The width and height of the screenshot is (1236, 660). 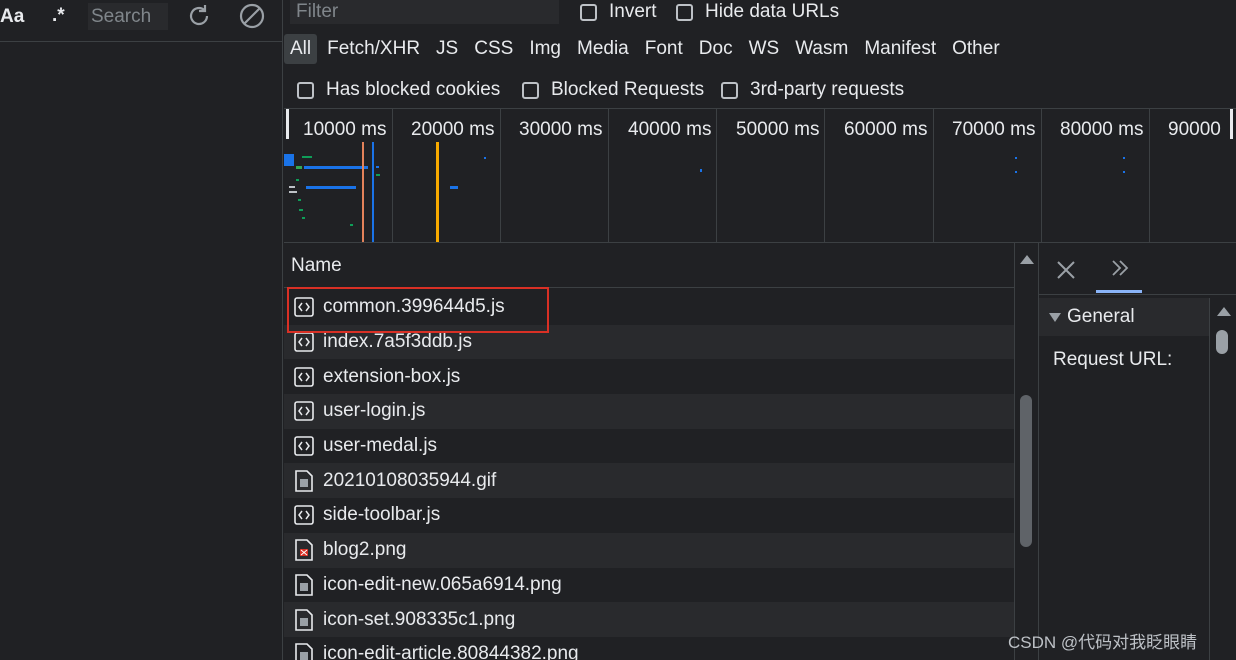 What do you see at coordinates (821, 49) in the screenshot?
I see `type-filter-wasm: Wasm` at bounding box center [821, 49].